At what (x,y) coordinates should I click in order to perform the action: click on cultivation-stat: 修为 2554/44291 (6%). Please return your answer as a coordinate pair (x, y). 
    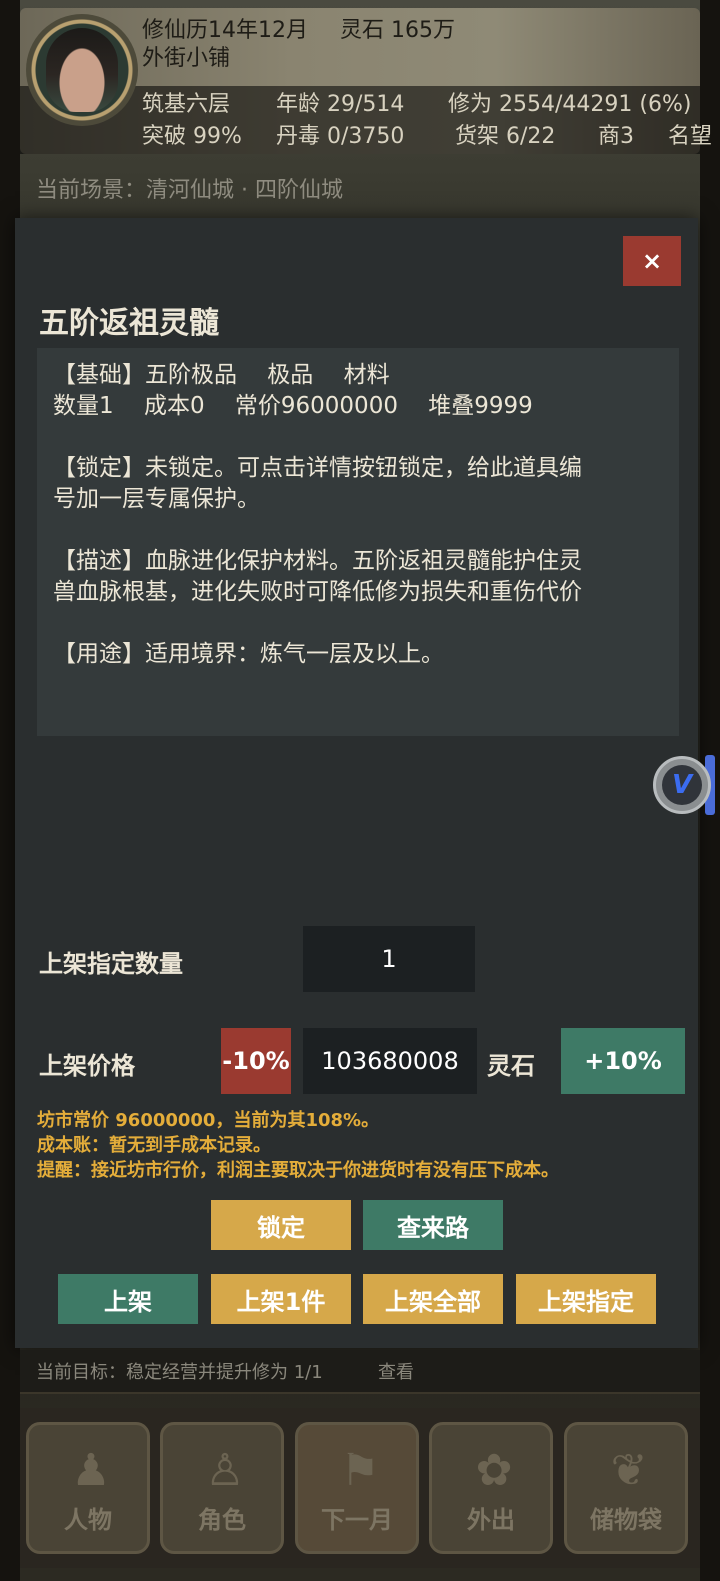
    Looking at the image, I should click on (570, 104).